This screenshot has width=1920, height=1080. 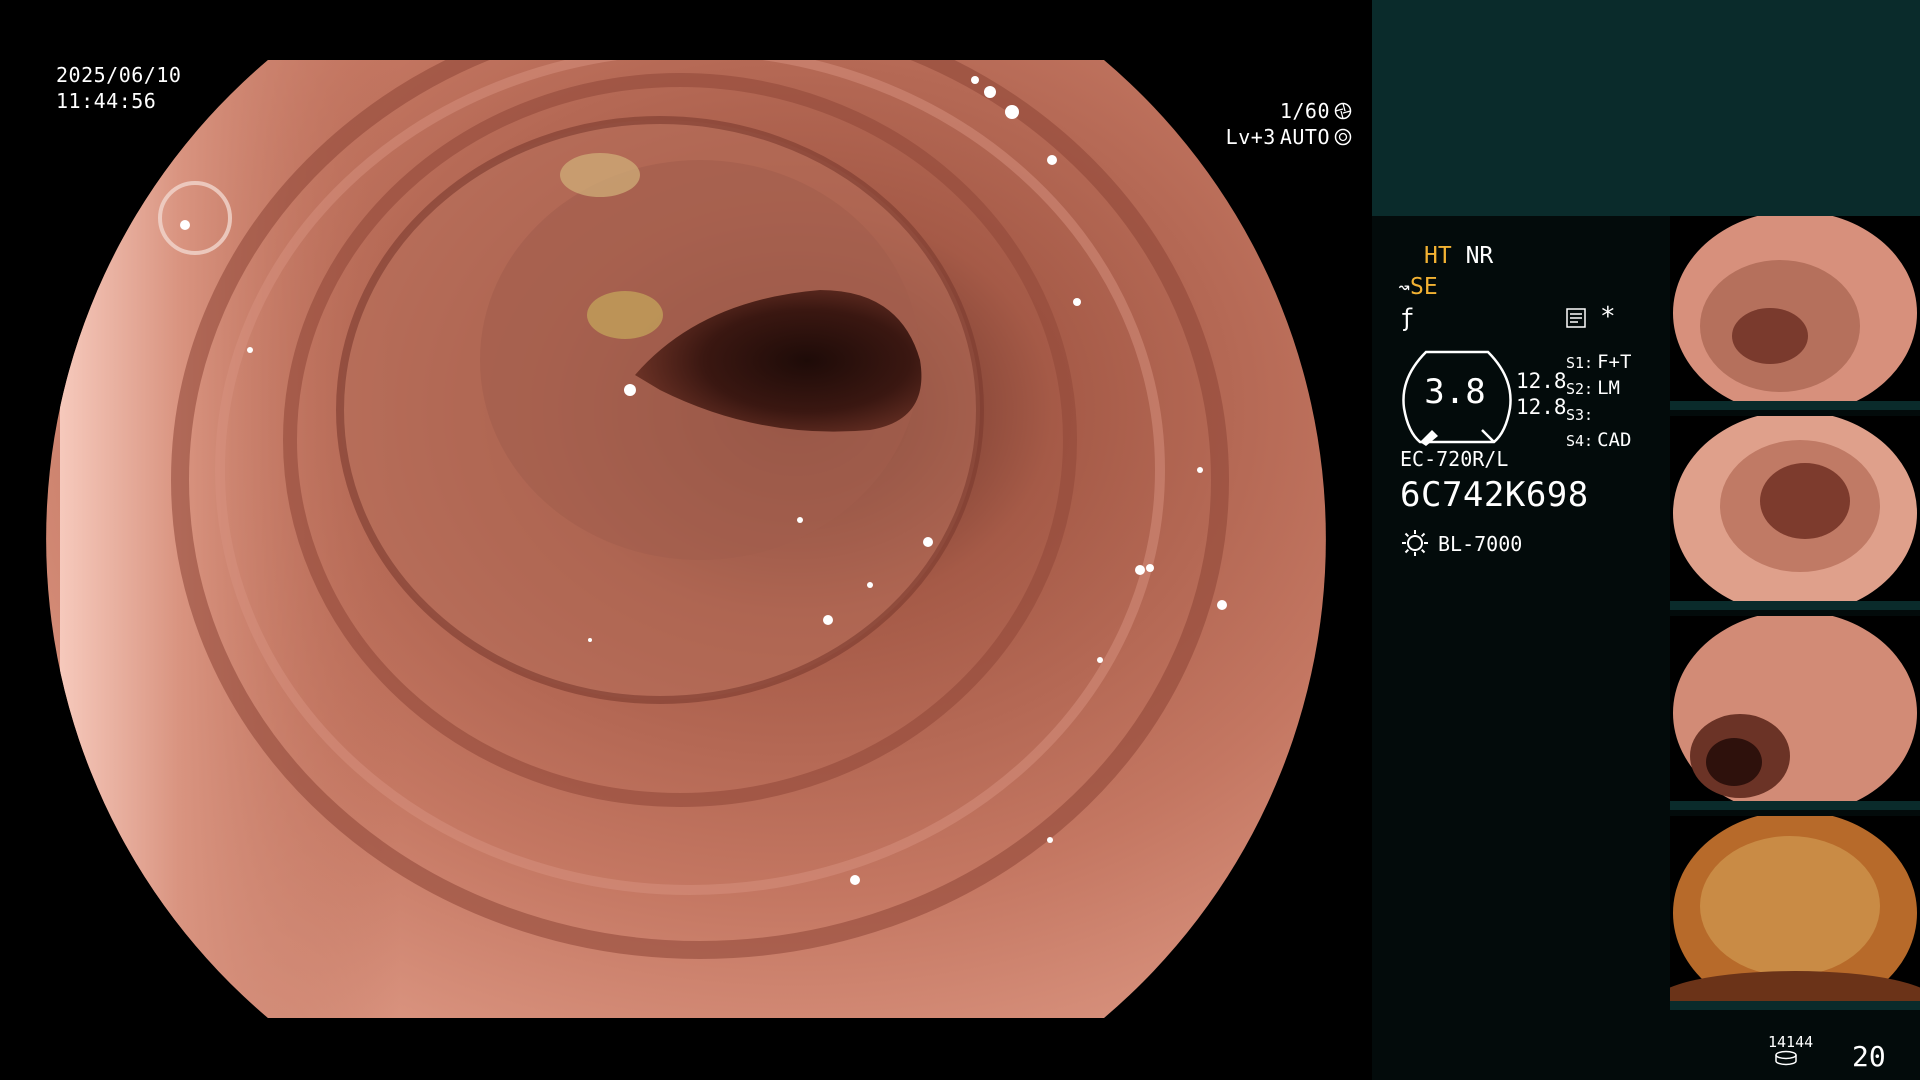 I want to click on memo-icon, so click(x=1576, y=318).